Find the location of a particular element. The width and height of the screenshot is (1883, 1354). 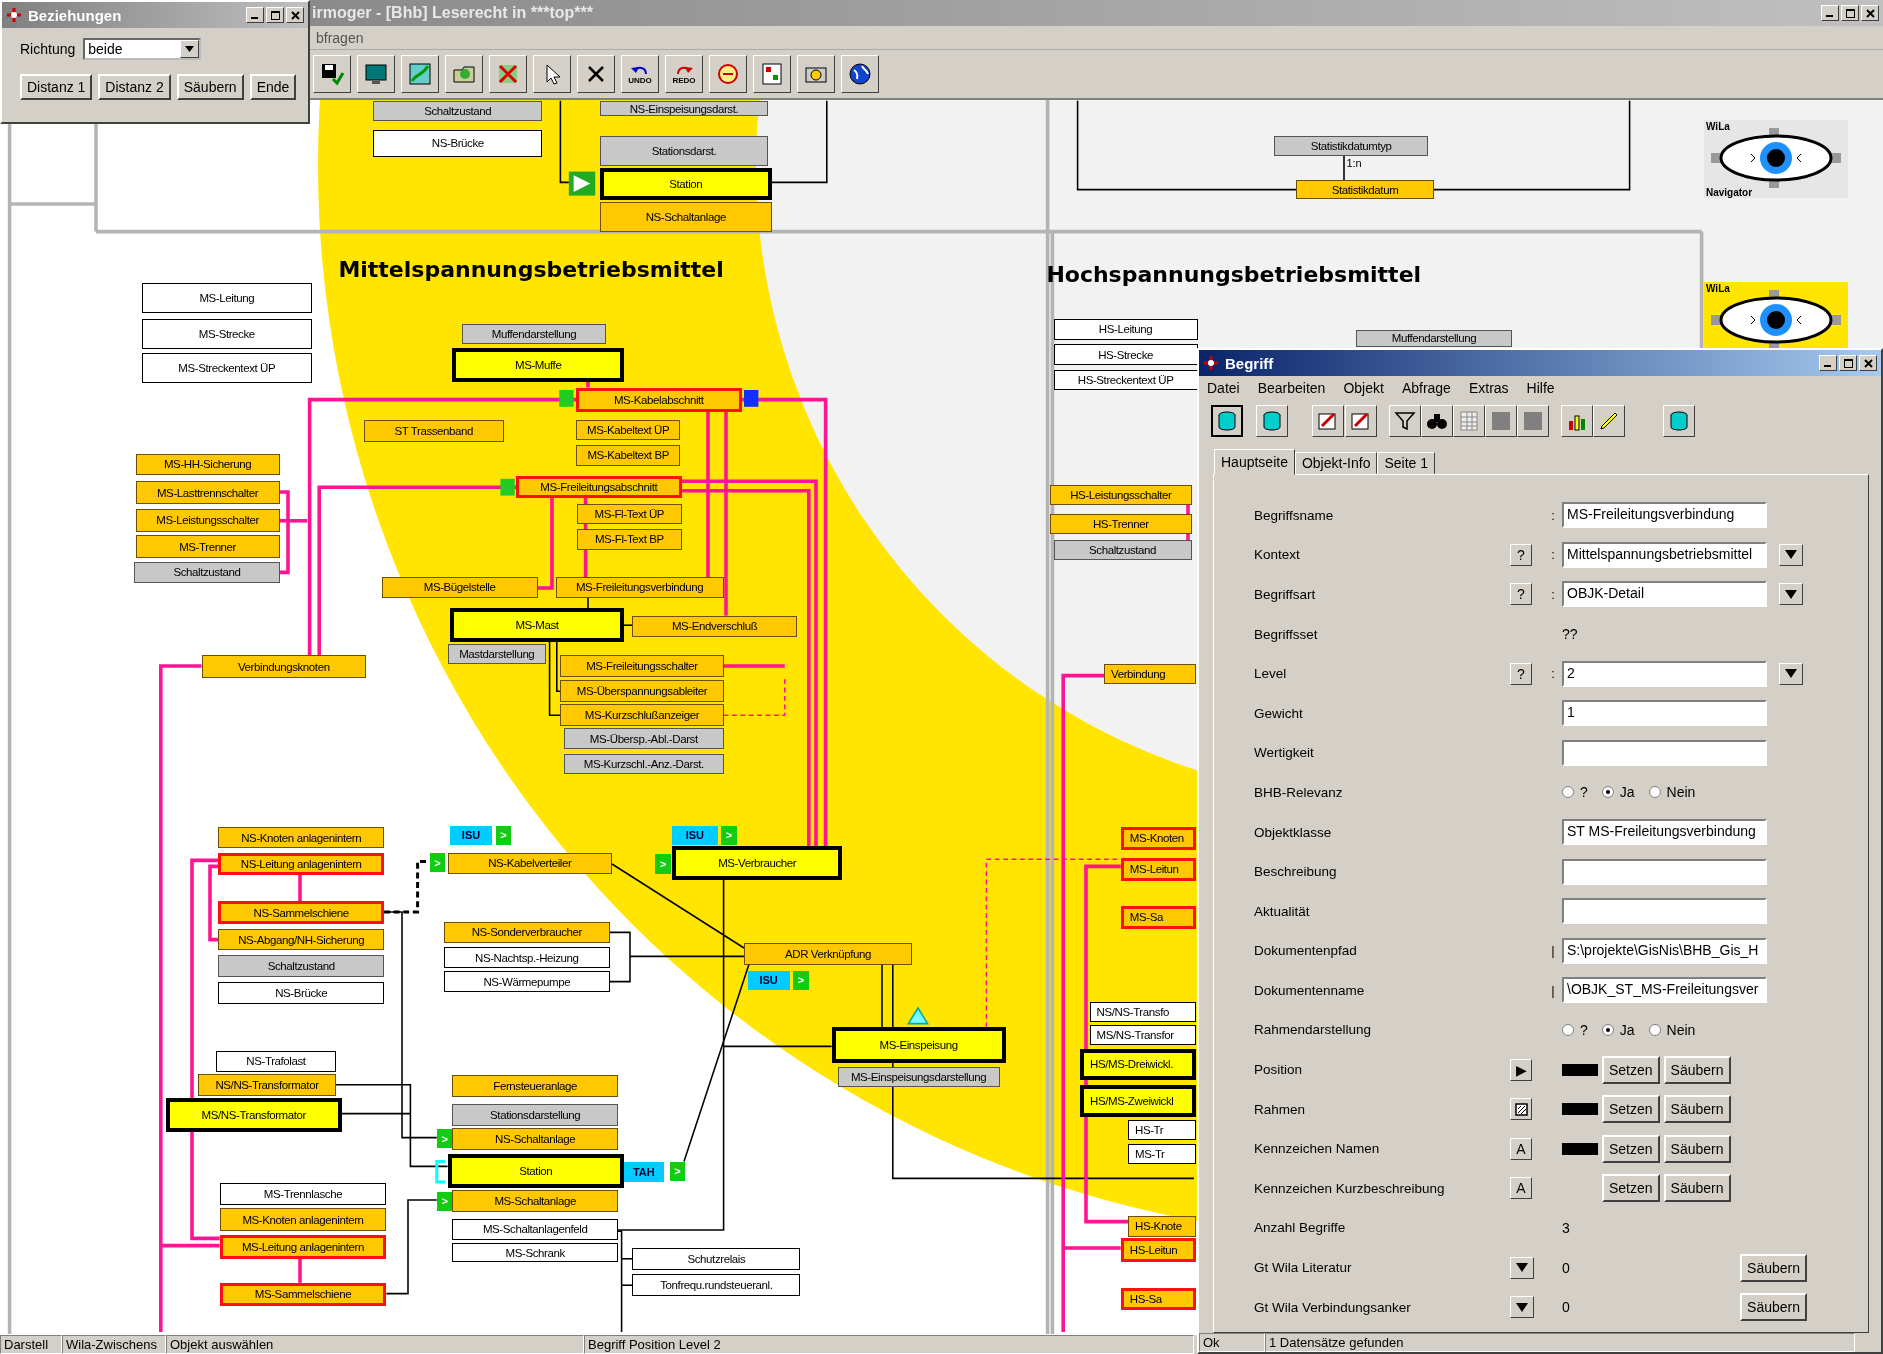

diagram-node: Statistikdatumtyp is located at coordinates (1351, 145).